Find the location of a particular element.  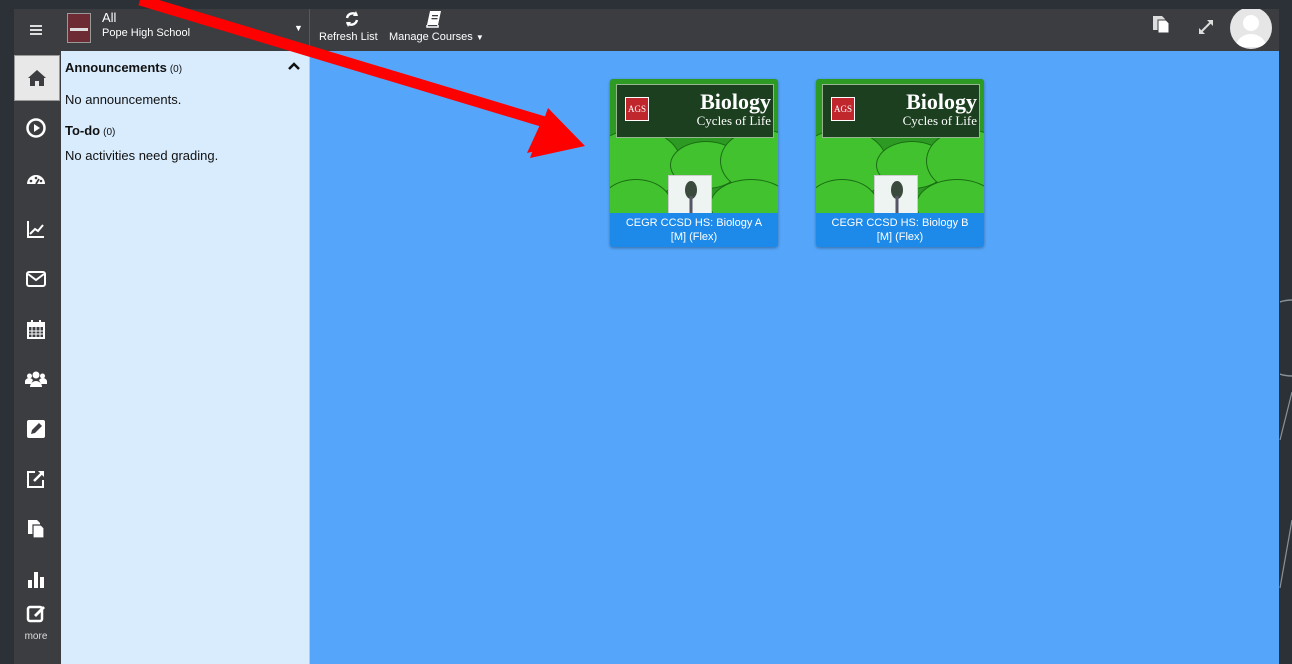

school-filter-label: All is located at coordinates (109, 17).